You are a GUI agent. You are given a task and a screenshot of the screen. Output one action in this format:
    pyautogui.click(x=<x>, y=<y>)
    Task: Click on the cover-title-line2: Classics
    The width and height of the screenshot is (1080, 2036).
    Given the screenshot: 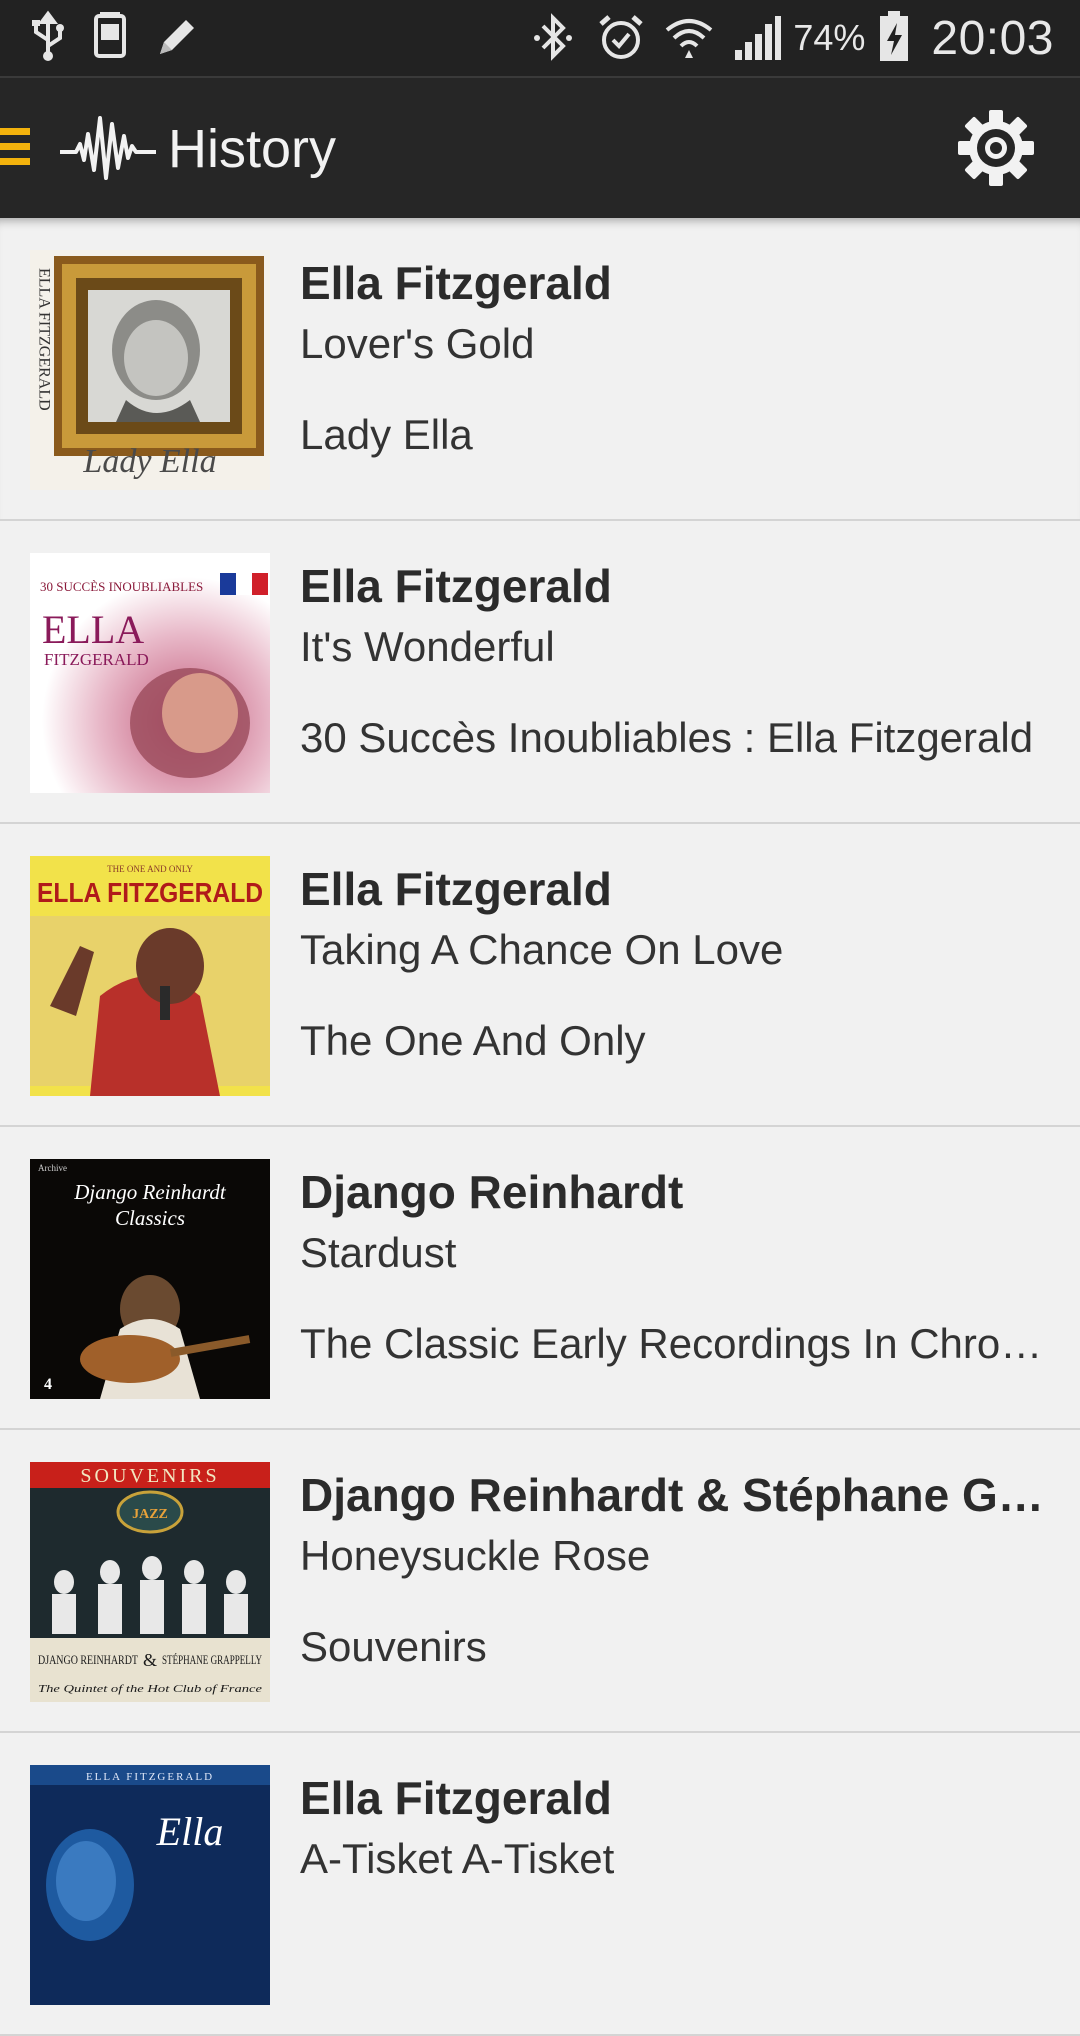 What is the action you would take?
    pyautogui.click(x=150, y=1218)
    